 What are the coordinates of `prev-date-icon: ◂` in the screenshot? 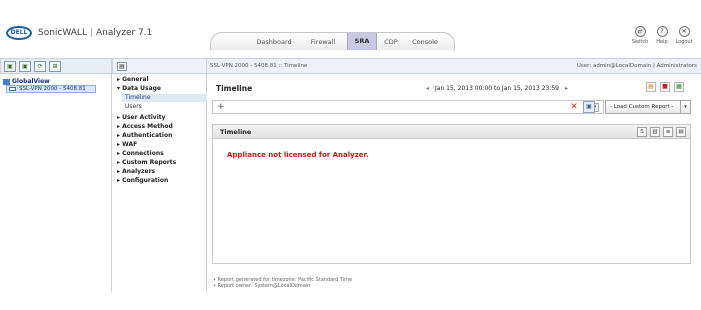 It's located at (427, 88).